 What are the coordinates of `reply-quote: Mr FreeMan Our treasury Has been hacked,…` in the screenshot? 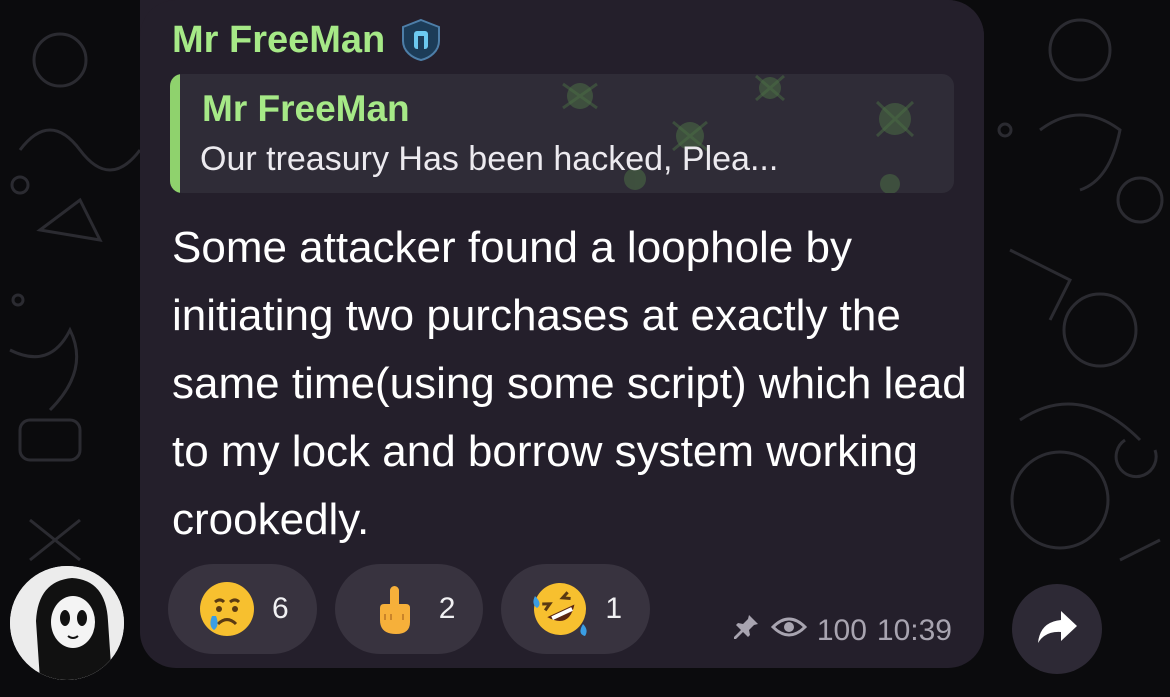 It's located at (562, 133).